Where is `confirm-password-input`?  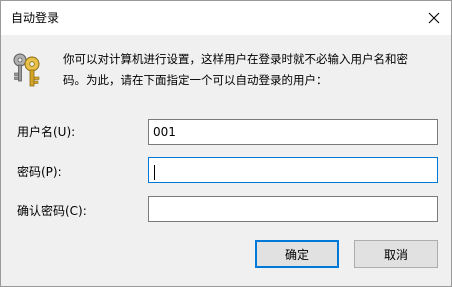 confirm-password-input is located at coordinates (293, 209).